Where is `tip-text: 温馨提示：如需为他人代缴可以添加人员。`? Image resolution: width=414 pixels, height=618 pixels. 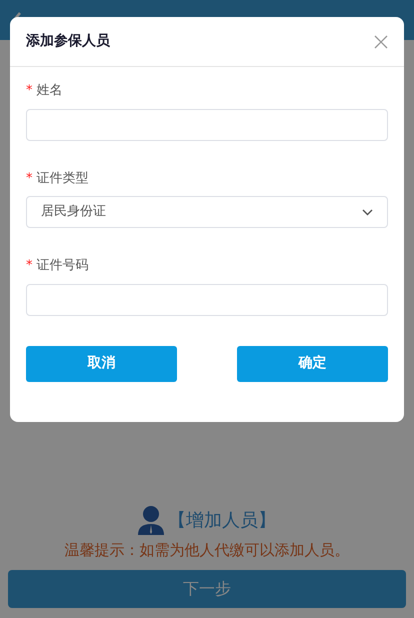
tip-text: 温馨提示：如需为他人代缴可以添加人员。 is located at coordinates (207, 550).